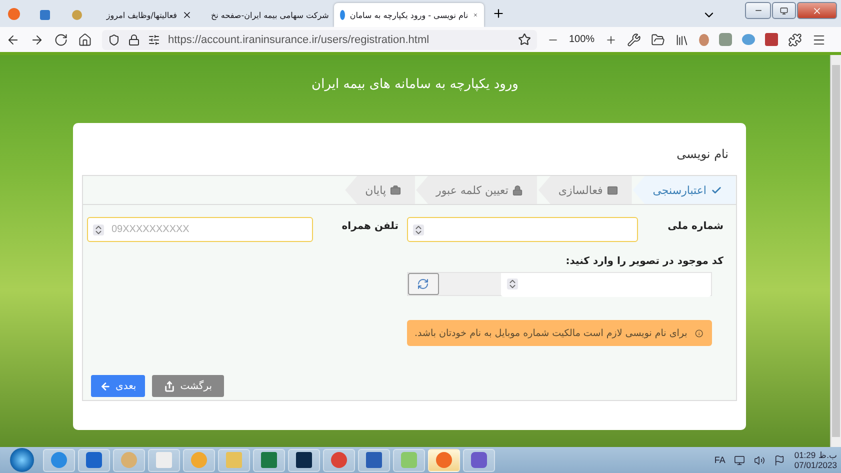 Image resolution: width=841 pixels, height=473 pixels. I want to click on menu-icon, so click(819, 39).